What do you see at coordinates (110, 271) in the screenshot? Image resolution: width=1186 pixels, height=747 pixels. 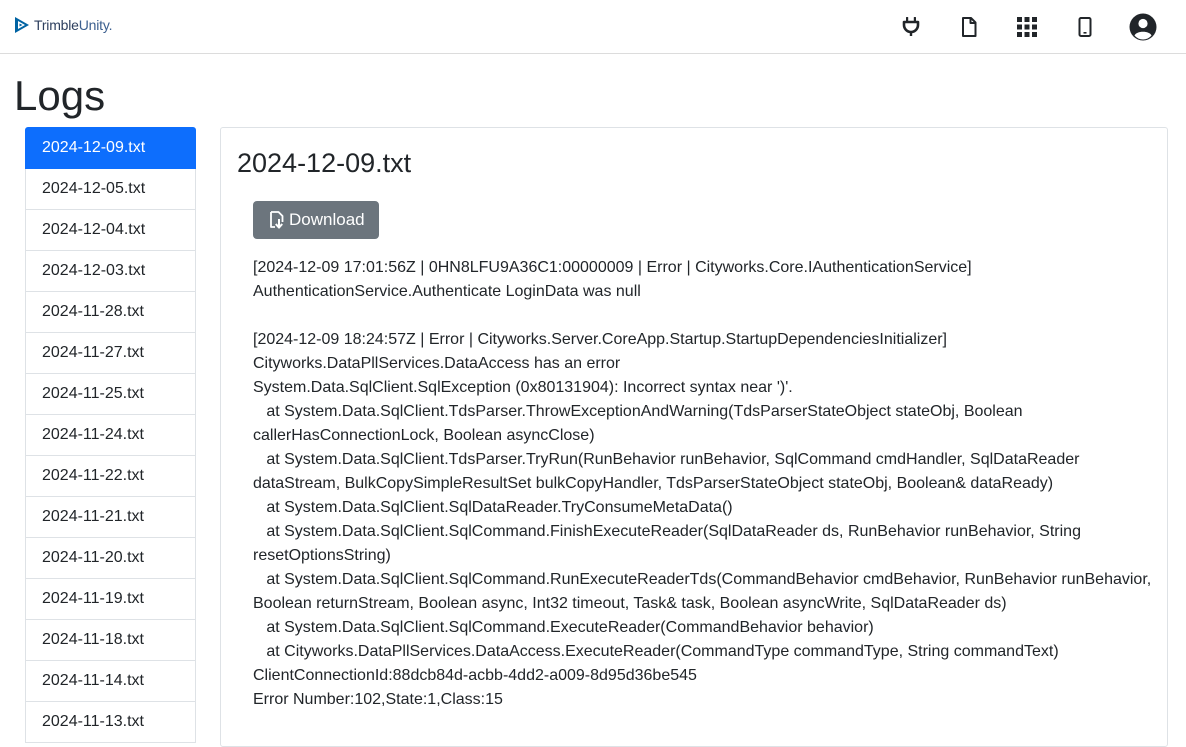 I see `file-list-item: 2024-12-03.txt` at bounding box center [110, 271].